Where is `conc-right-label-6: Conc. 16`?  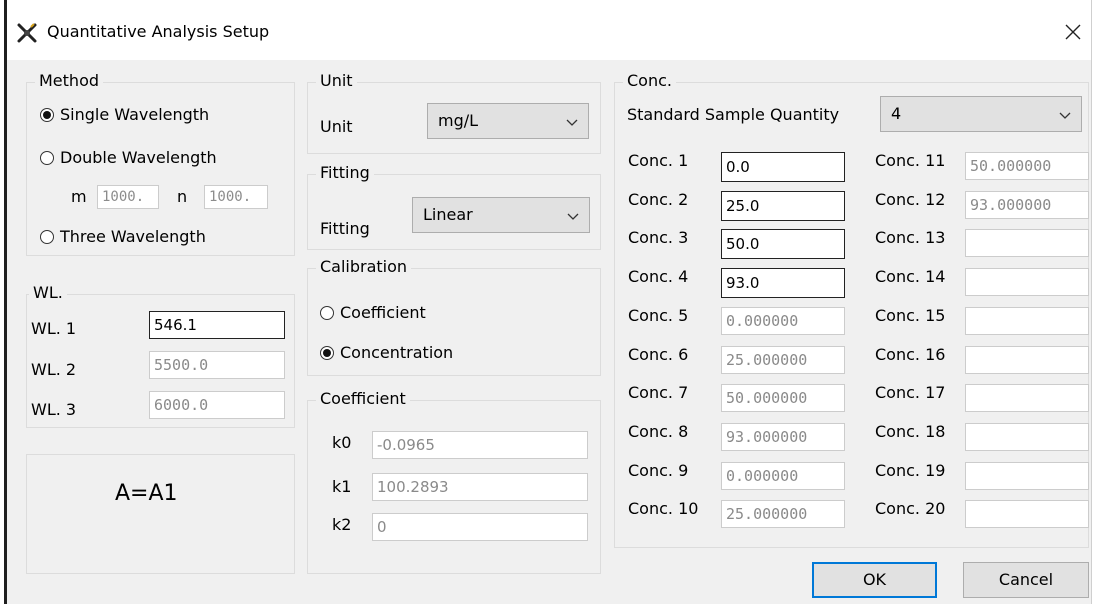 conc-right-label-6: Conc. 16 is located at coordinates (910, 354).